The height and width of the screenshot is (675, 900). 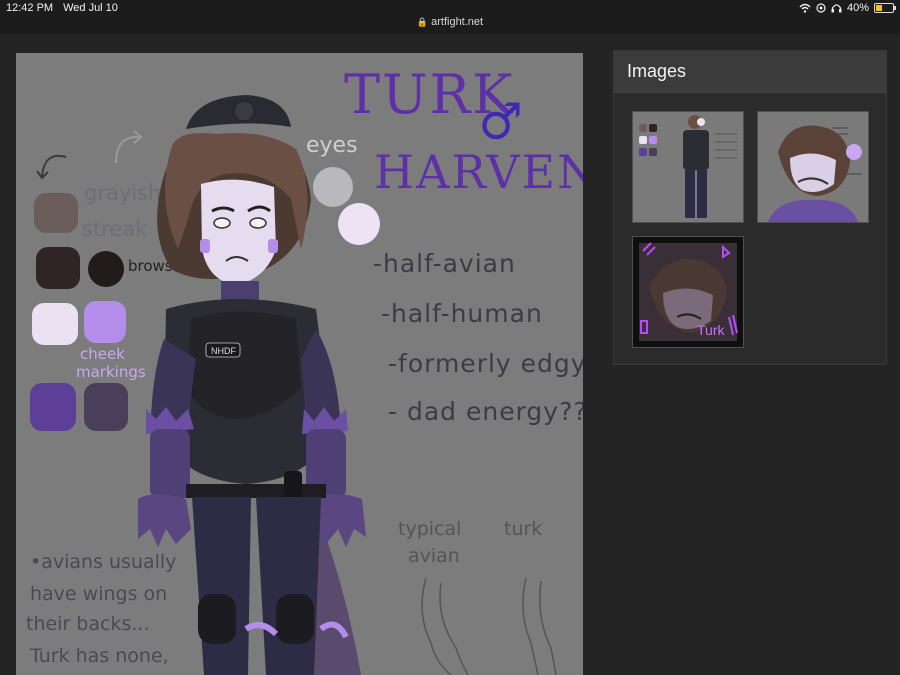 What do you see at coordinates (711, 330) in the screenshot?
I see `thumbnail-caption: Turk` at bounding box center [711, 330].